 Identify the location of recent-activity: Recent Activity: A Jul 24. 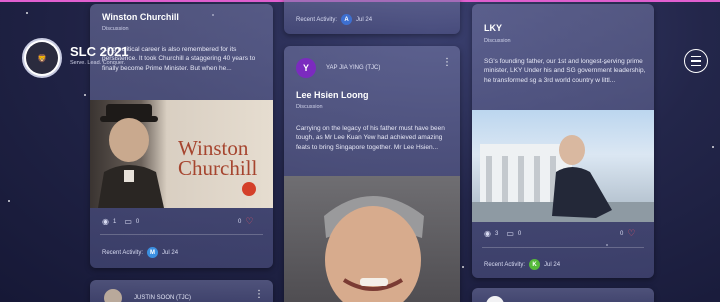
(334, 19).